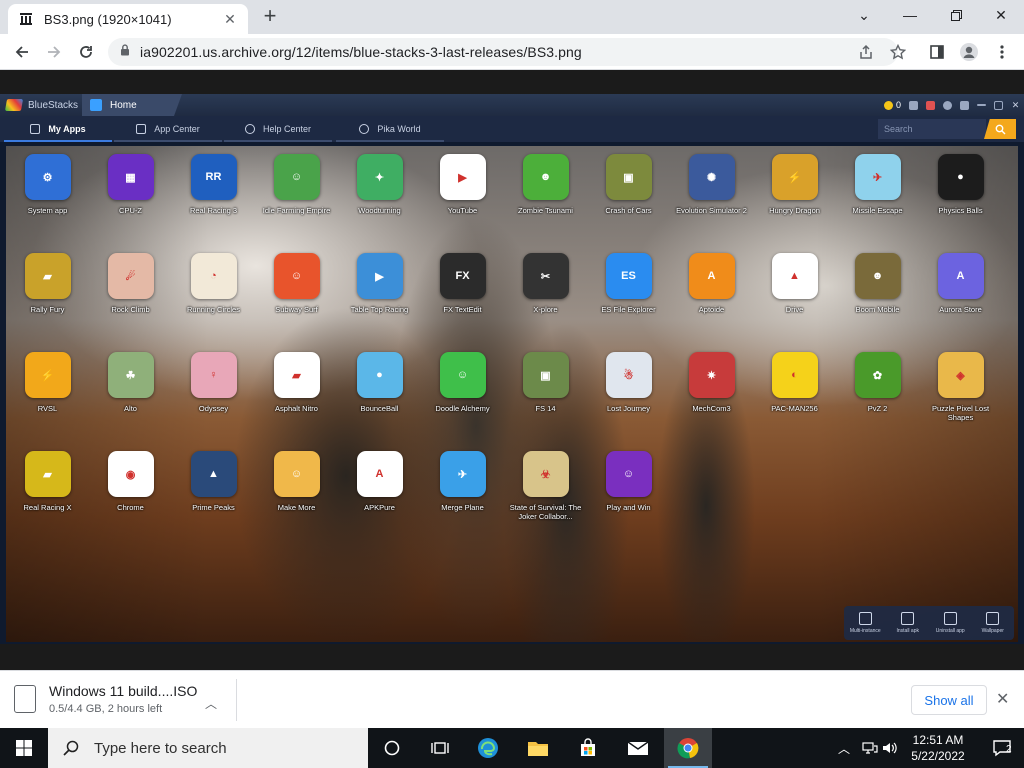 This screenshot has width=1024, height=768. Describe the element at coordinates (47, 408) in the screenshot. I see `app-label: RVSL` at that location.